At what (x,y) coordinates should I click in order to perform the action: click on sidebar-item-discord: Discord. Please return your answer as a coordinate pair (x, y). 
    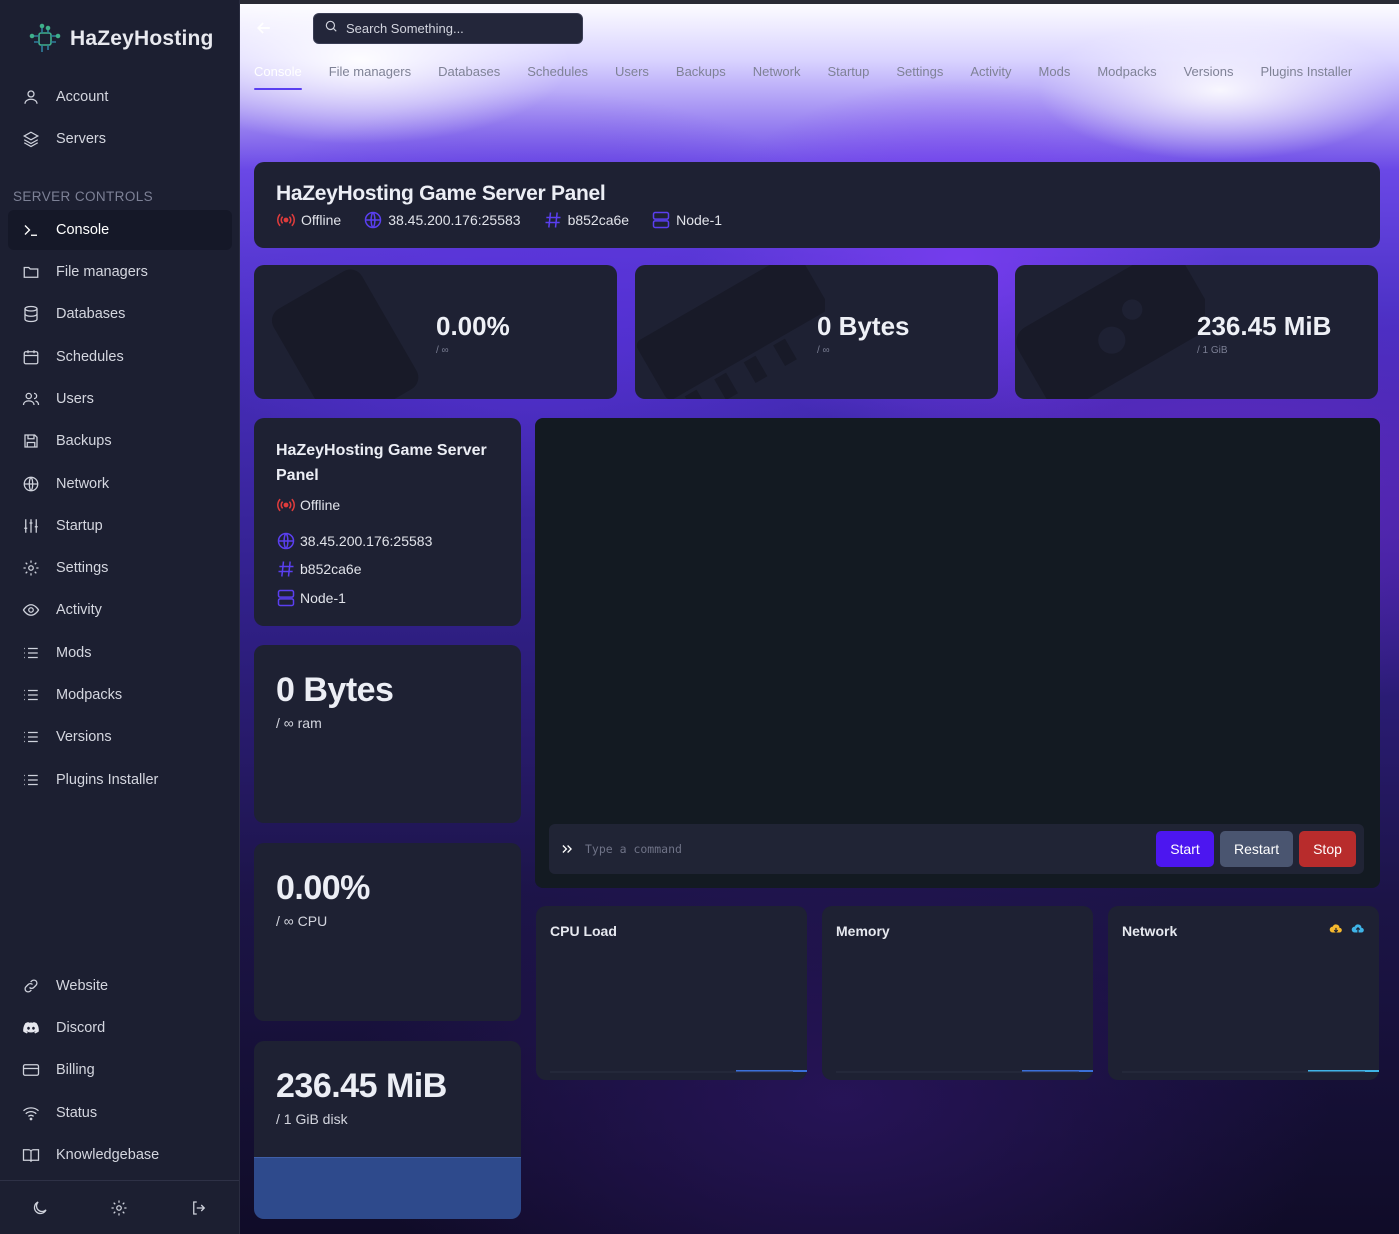
    Looking at the image, I should click on (120, 1028).